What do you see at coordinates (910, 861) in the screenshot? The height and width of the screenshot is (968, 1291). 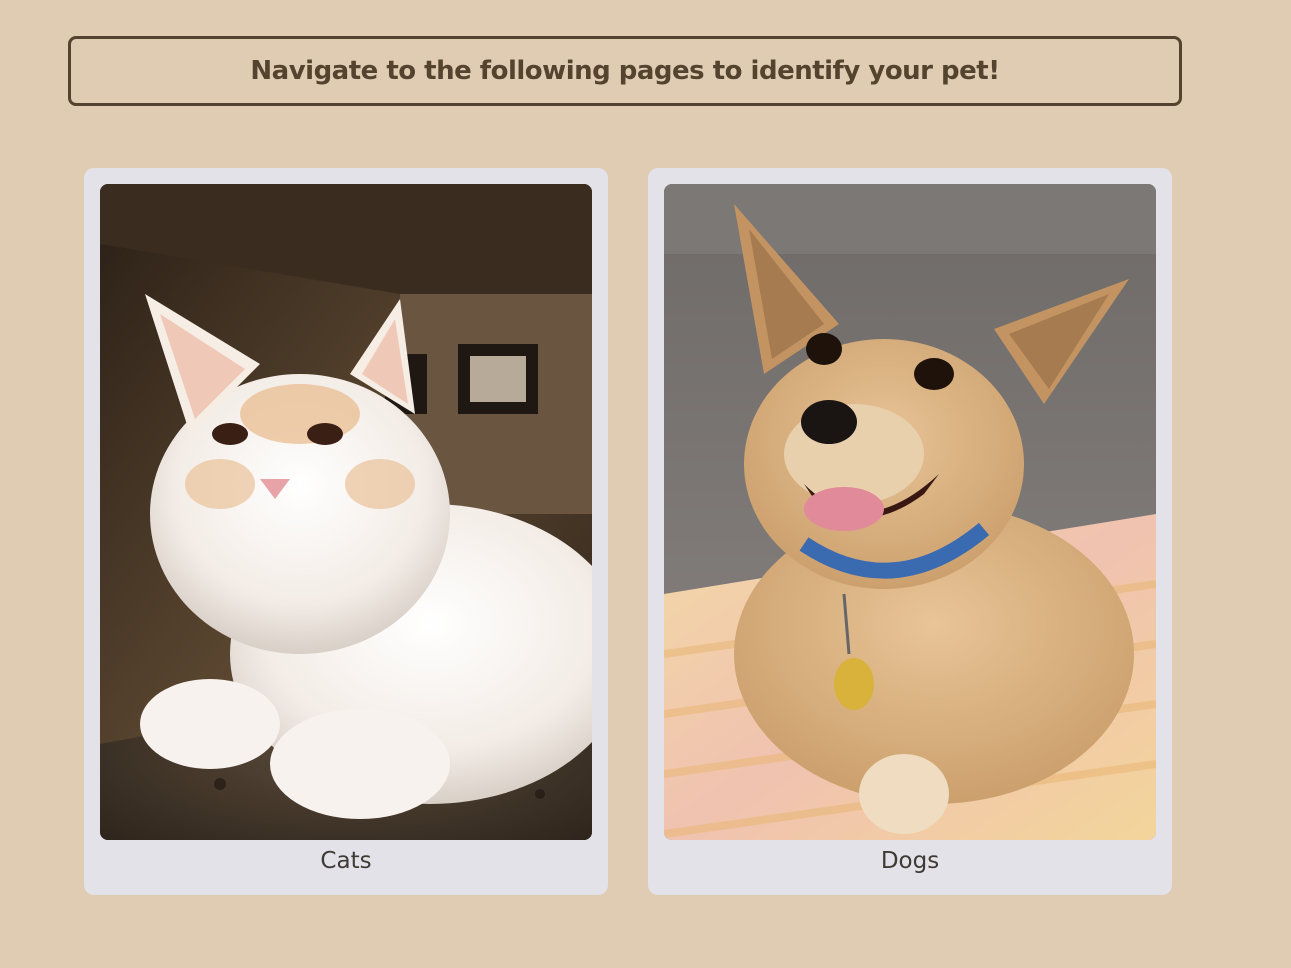 I see `dogs-label: Dogs` at bounding box center [910, 861].